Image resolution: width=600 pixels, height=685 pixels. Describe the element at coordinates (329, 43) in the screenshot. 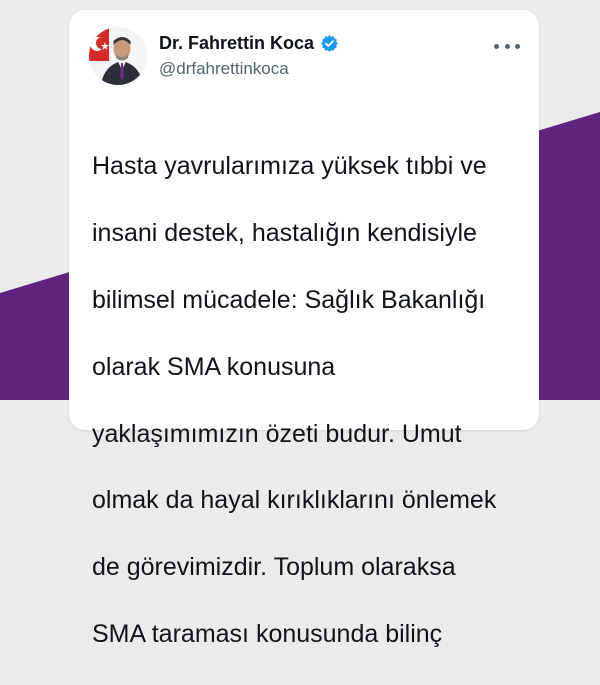

I see `verified-badge-icon` at that location.